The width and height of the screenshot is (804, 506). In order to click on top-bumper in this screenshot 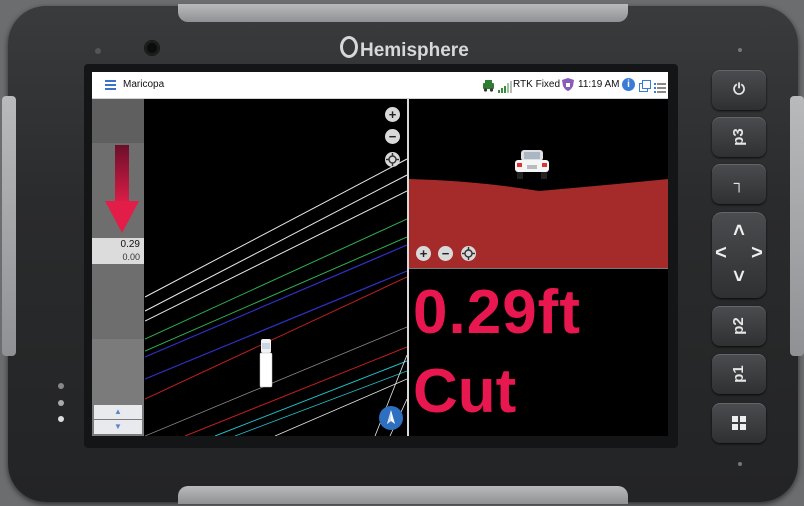, I will do `click(403, 13)`.